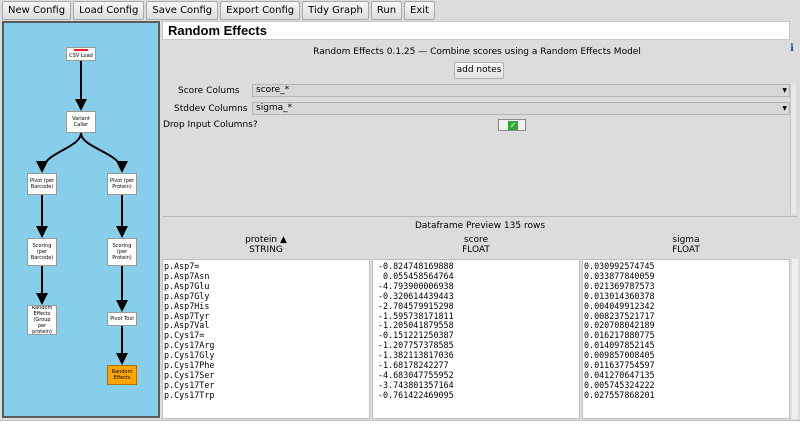  I want to click on node-random-effects-group: Random Effects (Group per protein), so click(42, 320).